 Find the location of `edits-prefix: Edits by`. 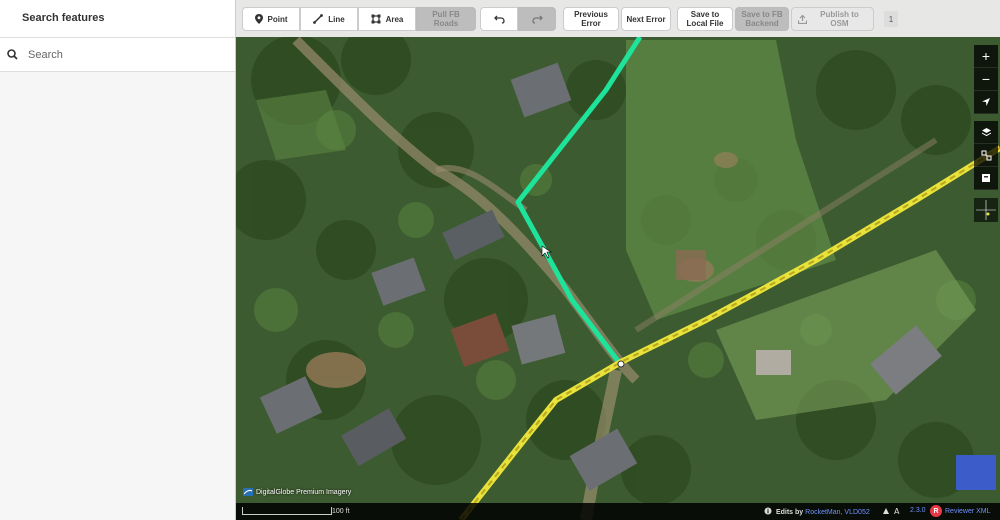

edits-prefix: Edits by is located at coordinates (789, 512).